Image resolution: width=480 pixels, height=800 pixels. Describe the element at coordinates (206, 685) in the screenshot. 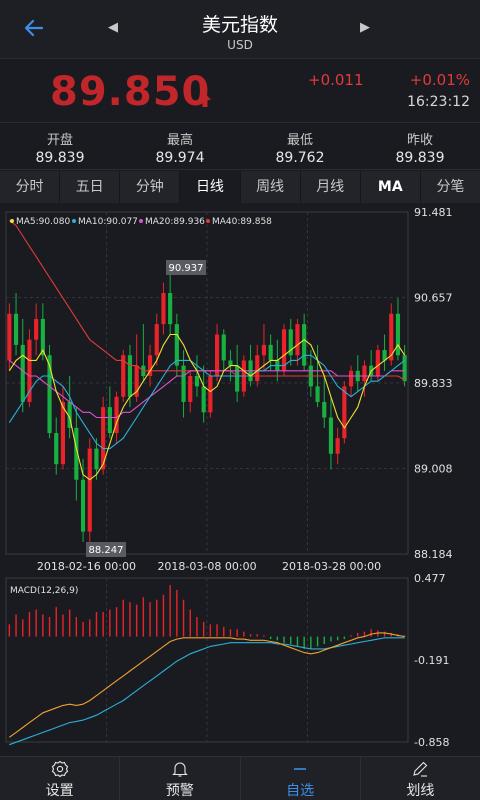

I see `macd-dif-line` at that location.